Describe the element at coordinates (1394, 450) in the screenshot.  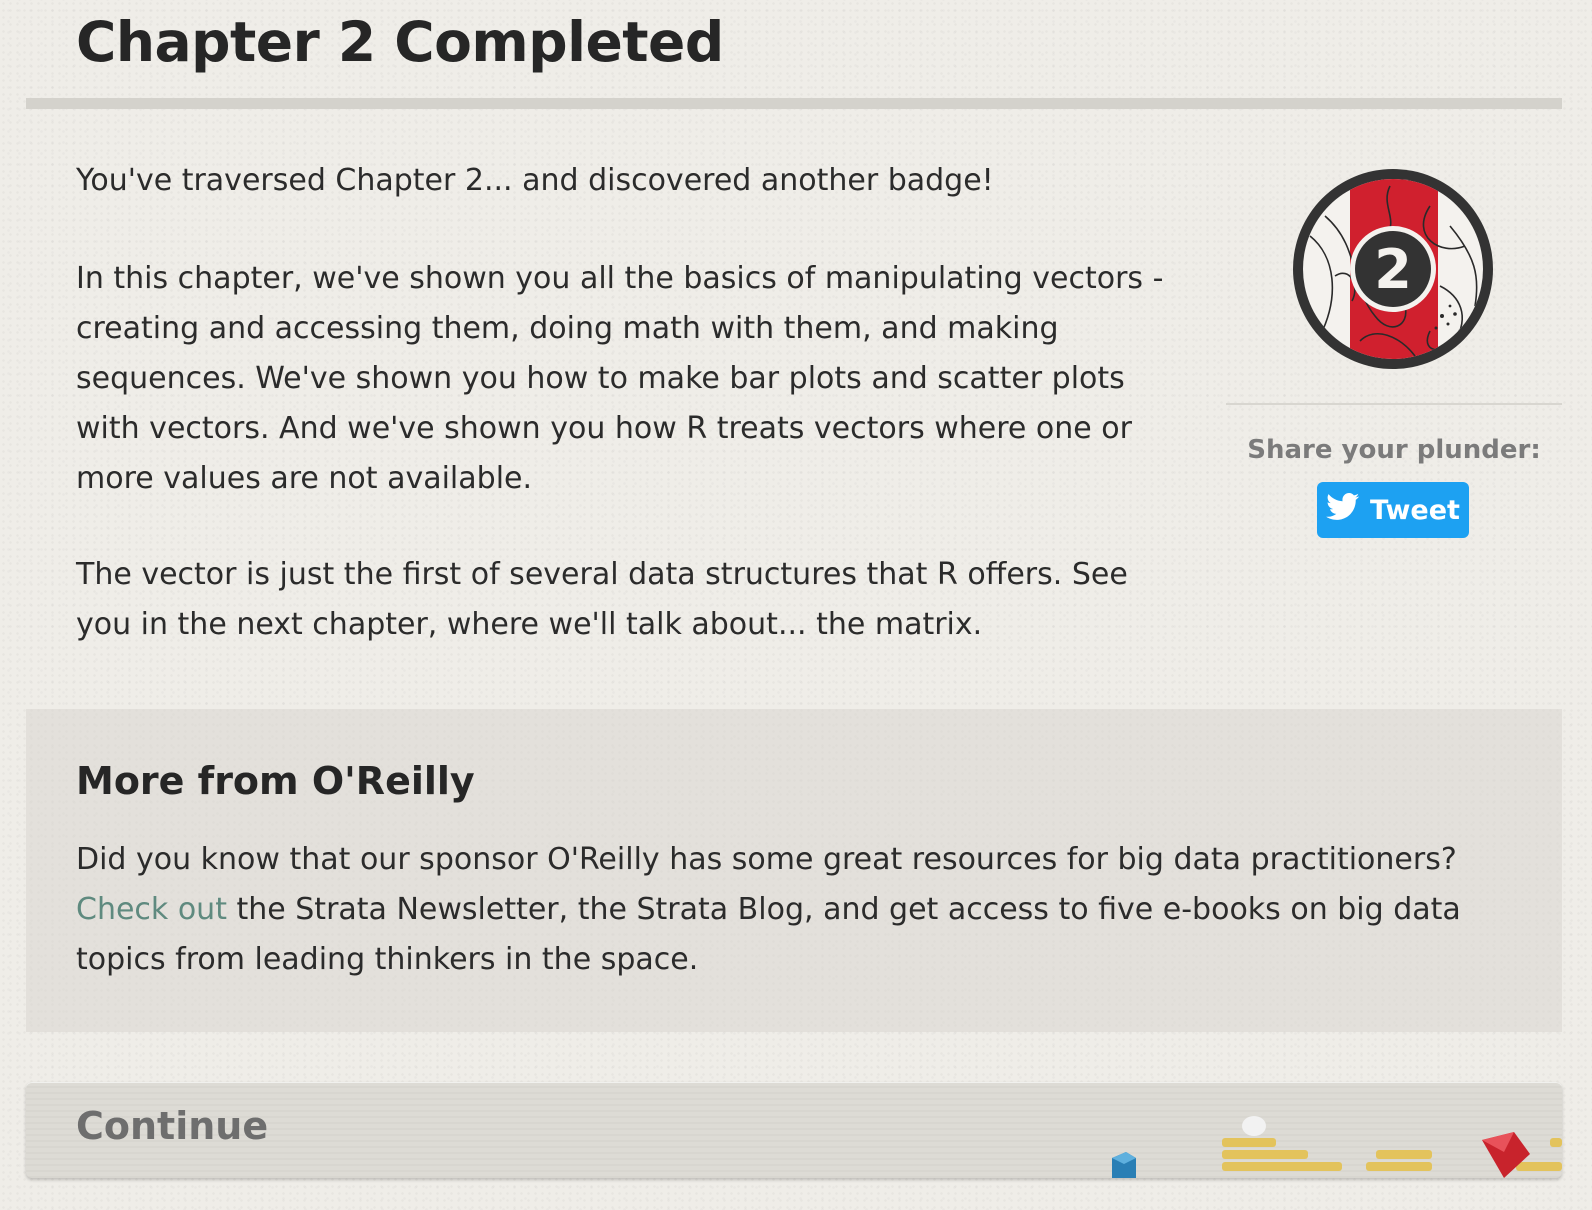
I see `share-label: Share your plunder:` at that location.